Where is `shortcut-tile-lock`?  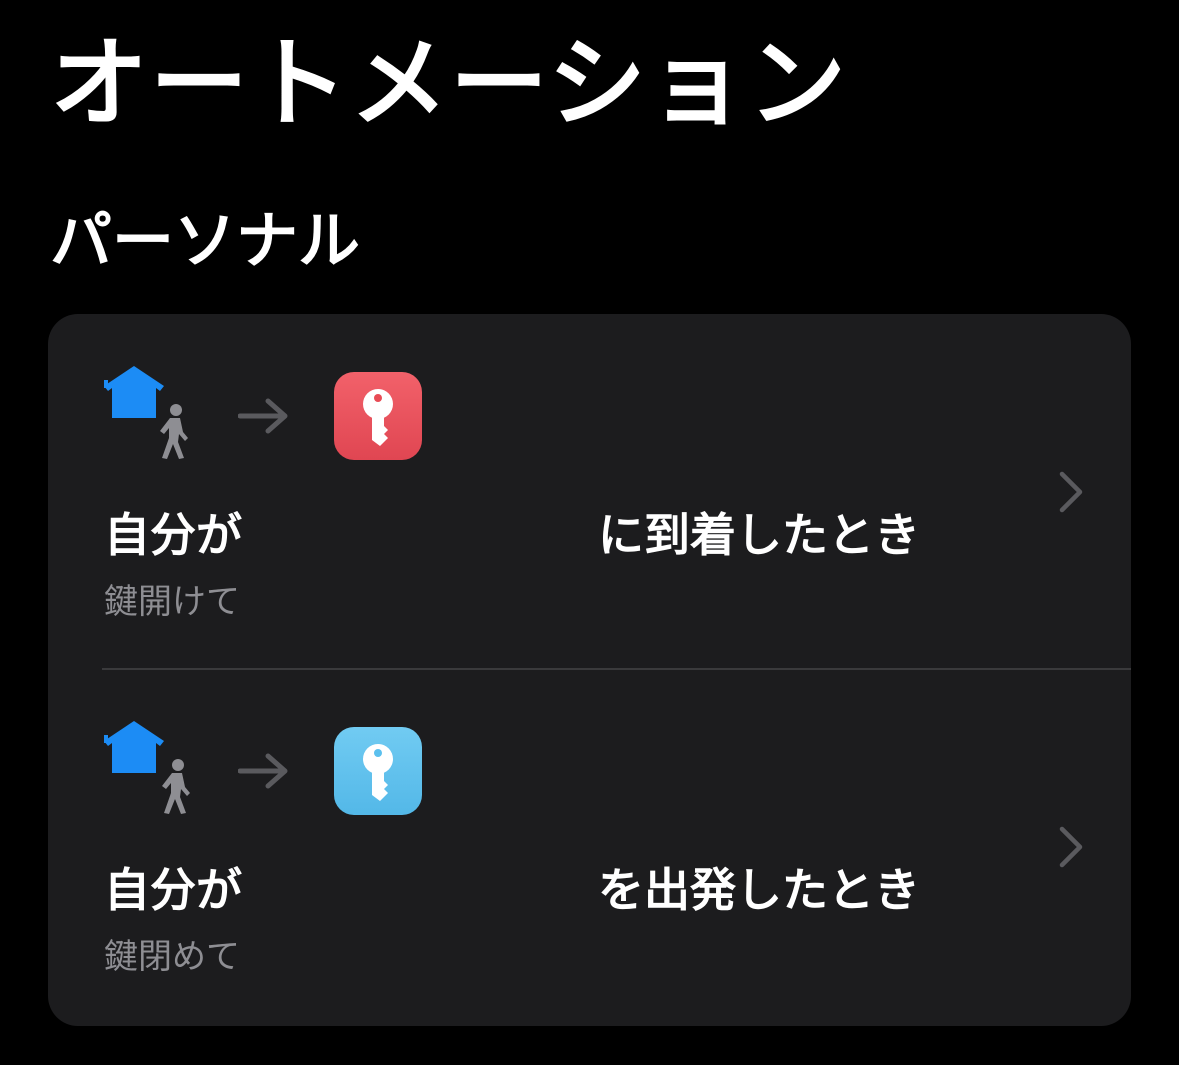
shortcut-tile-lock is located at coordinates (378, 771).